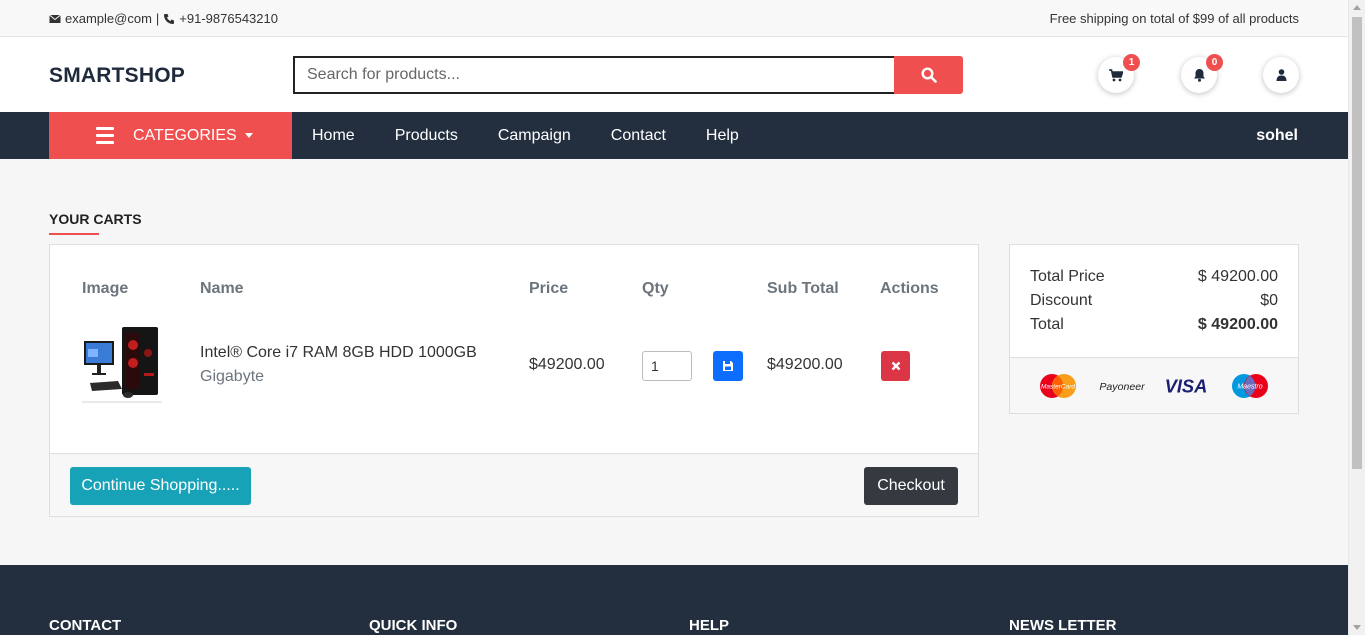 The image size is (1365, 635). I want to click on nav-links: Home Products Campaign Contact Help, so click(525, 135).